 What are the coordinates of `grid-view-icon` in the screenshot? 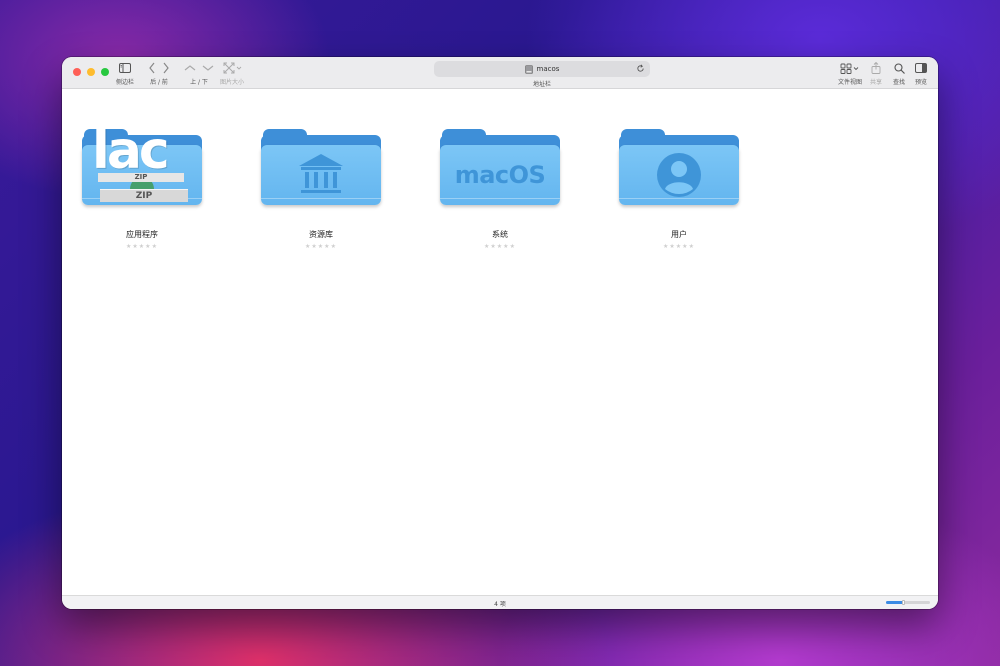 It's located at (849, 68).